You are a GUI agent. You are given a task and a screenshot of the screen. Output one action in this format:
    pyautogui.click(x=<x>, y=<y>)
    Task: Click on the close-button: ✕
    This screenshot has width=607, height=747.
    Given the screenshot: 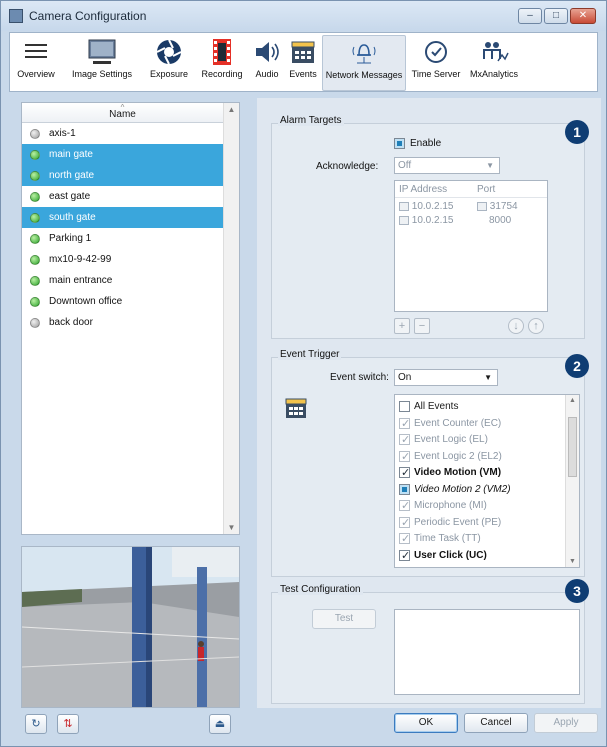 What is the action you would take?
    pyautogui.click(x=583, y=16)
    